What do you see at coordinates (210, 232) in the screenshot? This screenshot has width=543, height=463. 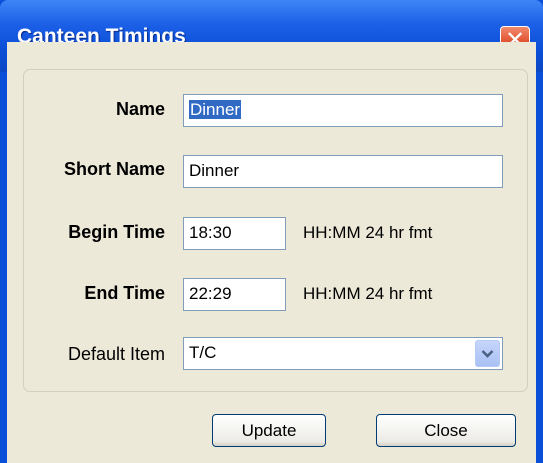 I see `begin-time-field-value: 18:30` at bounding box center [210, 232].